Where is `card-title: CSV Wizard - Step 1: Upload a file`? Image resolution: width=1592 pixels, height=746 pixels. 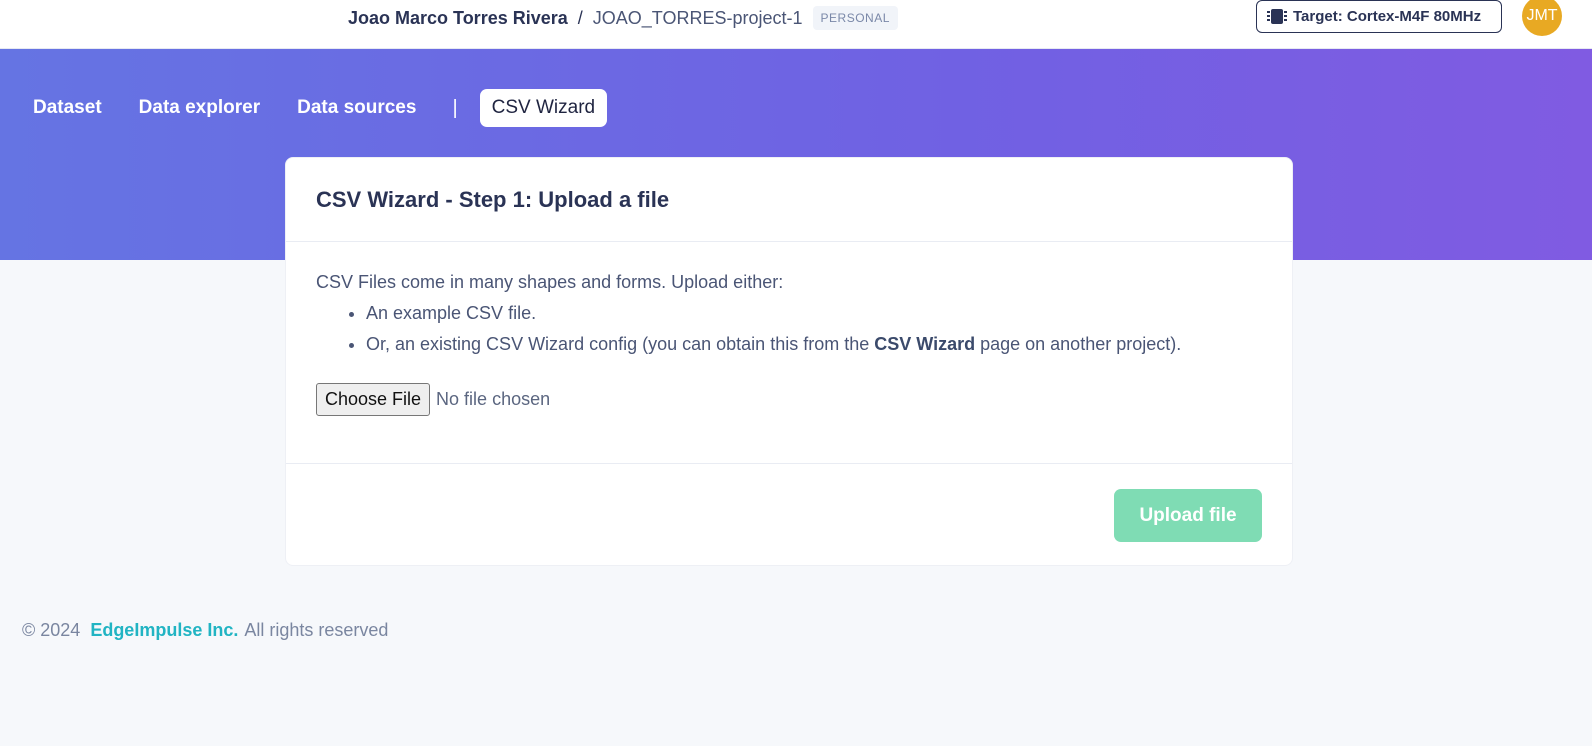
card-title: CSV Wizard - Step 1: Upload a file is located at coordinates (493, 199).